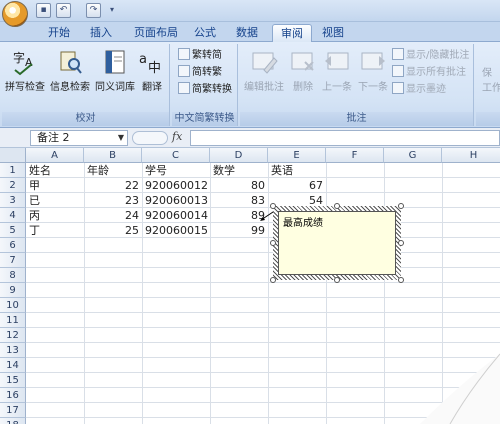 Image resolution: width=500 pixels, height=424 pixels. Describe the element at coordinates (113, 185) in the screenshot. I see `cell-b2: 22` at that location.